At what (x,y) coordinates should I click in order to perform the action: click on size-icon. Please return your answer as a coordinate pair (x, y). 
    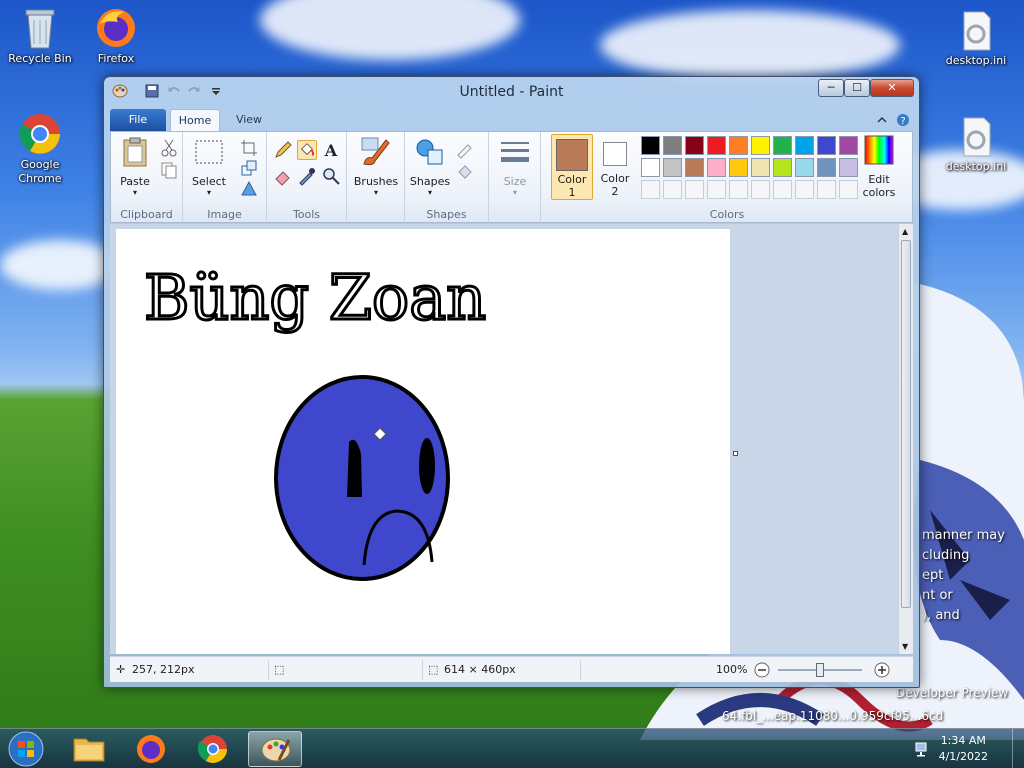
    Looking at the image, I should click on (515, 152).